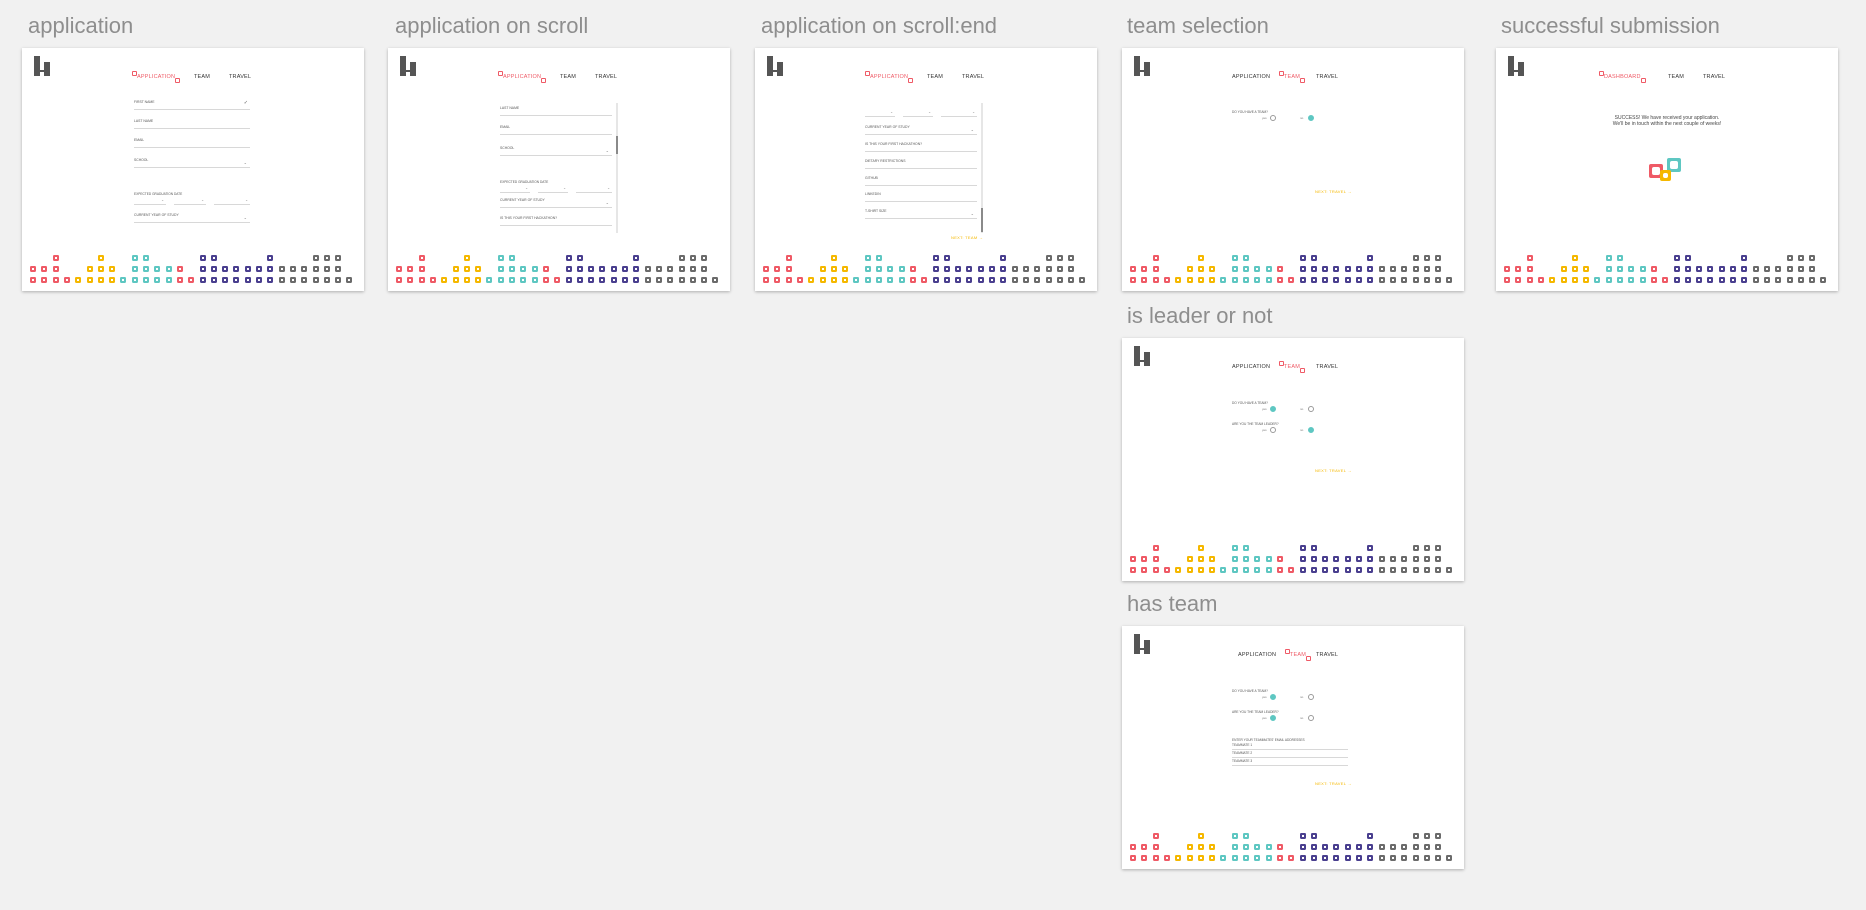 The width and height of the screenshot is (1866, 910). I want to click on tshirt-select: T-SHIRT SIZE ⌄, so click(921, 214).